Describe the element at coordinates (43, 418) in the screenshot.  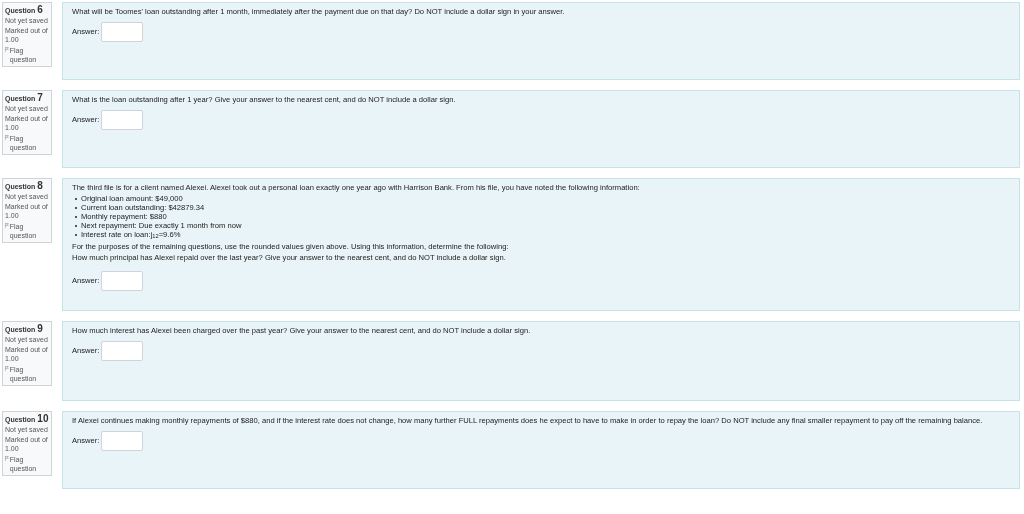
I see `question-number: 10` at that location.